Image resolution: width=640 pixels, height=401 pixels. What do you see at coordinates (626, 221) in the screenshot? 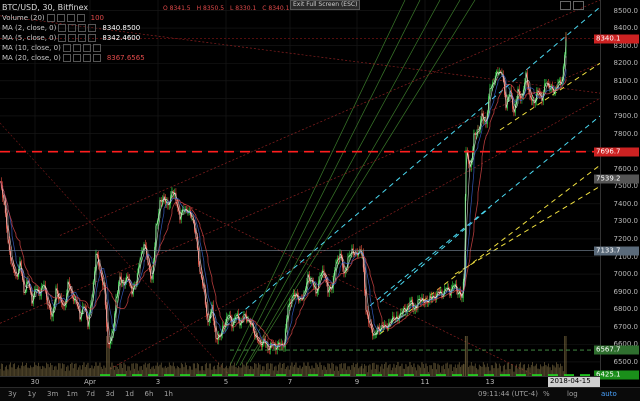
I see `price-label: 7300.0` at bounding box center [626, 221].